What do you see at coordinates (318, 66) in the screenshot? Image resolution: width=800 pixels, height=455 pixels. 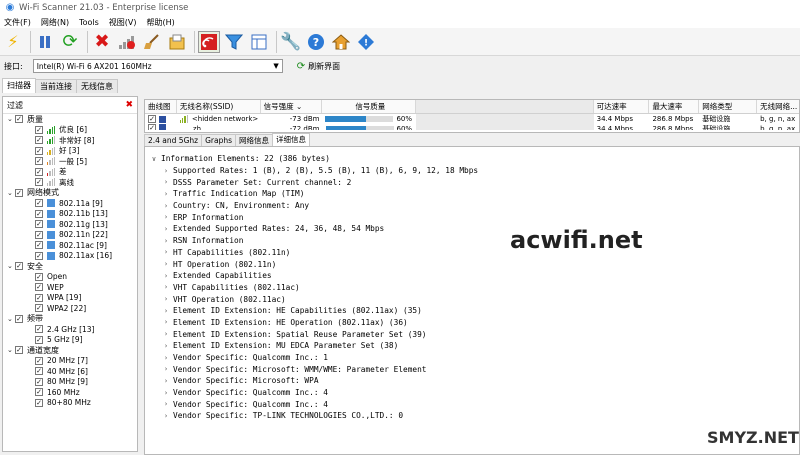 I see `refresh-interface-button: ⟳ 刷新界面` at bounding box center [318, 66].